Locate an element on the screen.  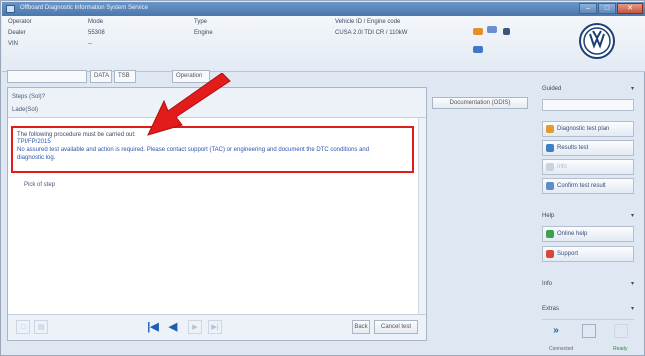
extras-section-title: Extras ▾ is located at coordinates (588, 309).